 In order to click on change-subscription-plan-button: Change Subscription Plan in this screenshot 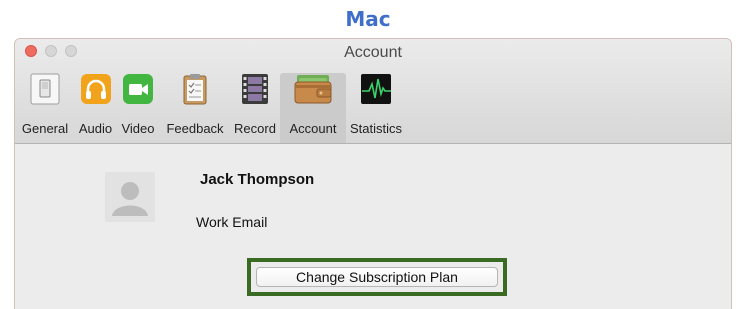, I will do `click(377, 277)`.